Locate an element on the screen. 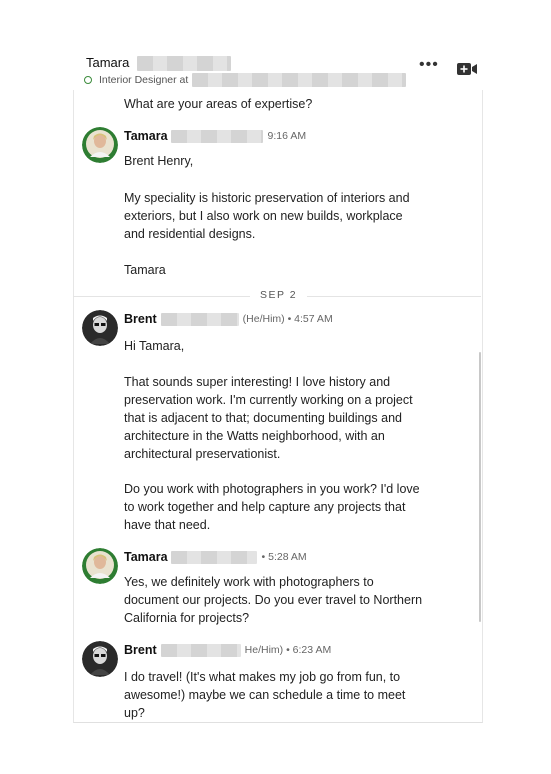 The image size is (551, 774). sender-line: Tamara 9:16 AM is located at coordinates (215, 136).